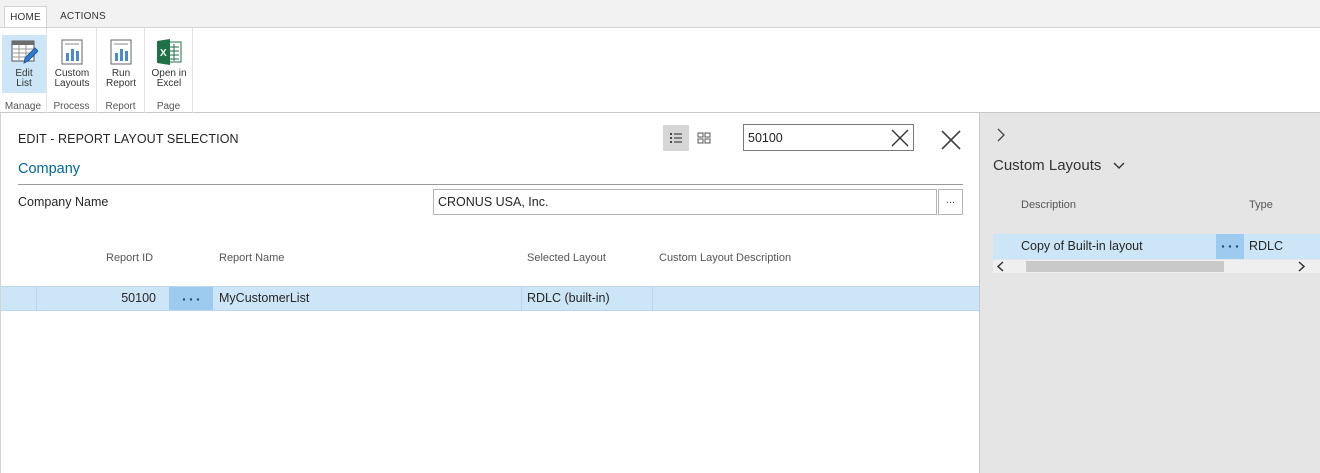 The height and width of the screenshot is (473, 1320). Describe the element at coordinates (128, 139) in the screenshot. I see `page-title: EDIT - REPORT LAYOUT SELECTION` at that location.